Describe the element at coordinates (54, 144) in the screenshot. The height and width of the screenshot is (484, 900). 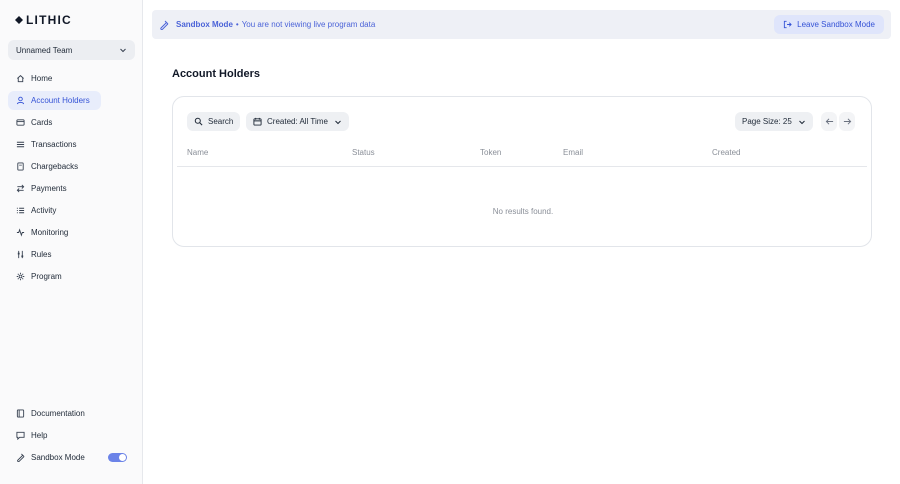
I see `sidebar-item-label: Transactions` at that location.